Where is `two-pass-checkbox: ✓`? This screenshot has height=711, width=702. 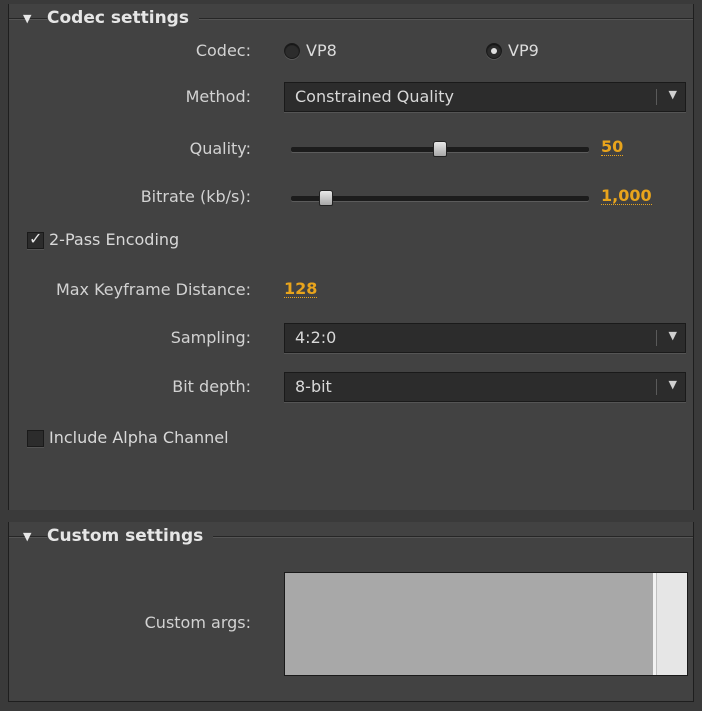 two-pass-checkbox: ✓ is located at coordinates (35, 239).